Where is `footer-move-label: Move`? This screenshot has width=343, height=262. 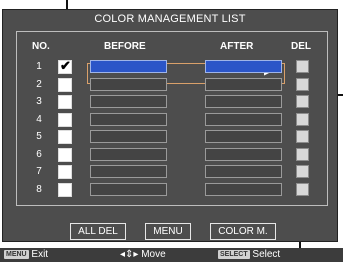 footer-move-label: Move is located at coordinates (153, 254).